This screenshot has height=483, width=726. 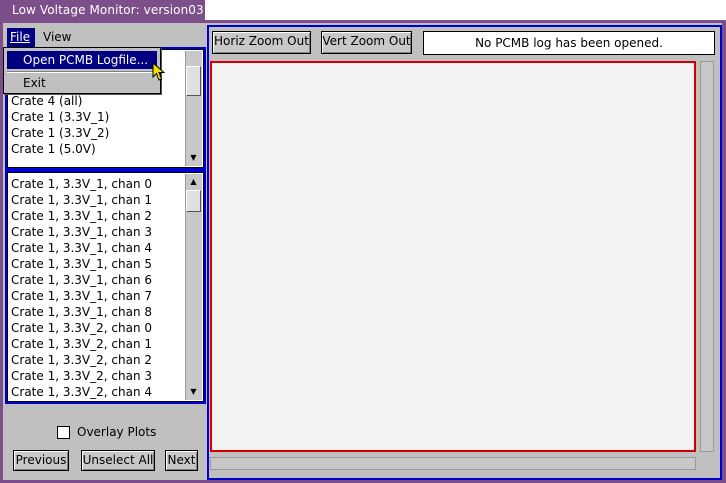 I want to click on menu-file-label: File, so click(x=20, y=37).